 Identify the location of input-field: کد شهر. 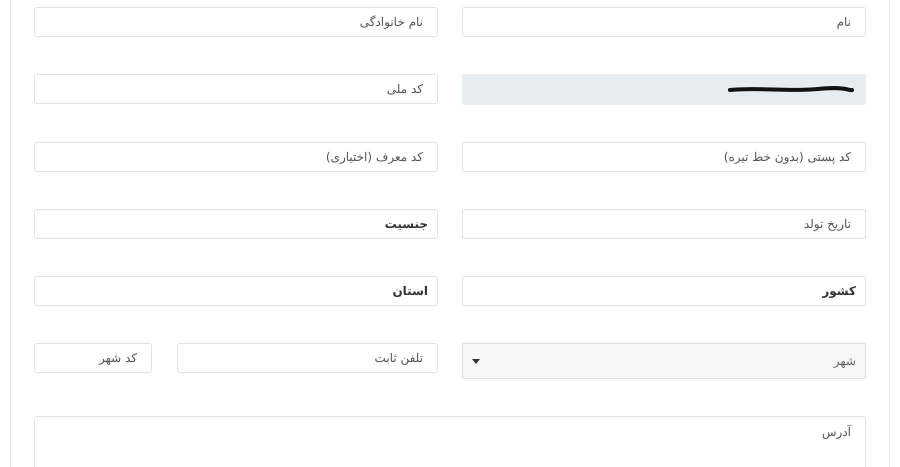
(93, 358).